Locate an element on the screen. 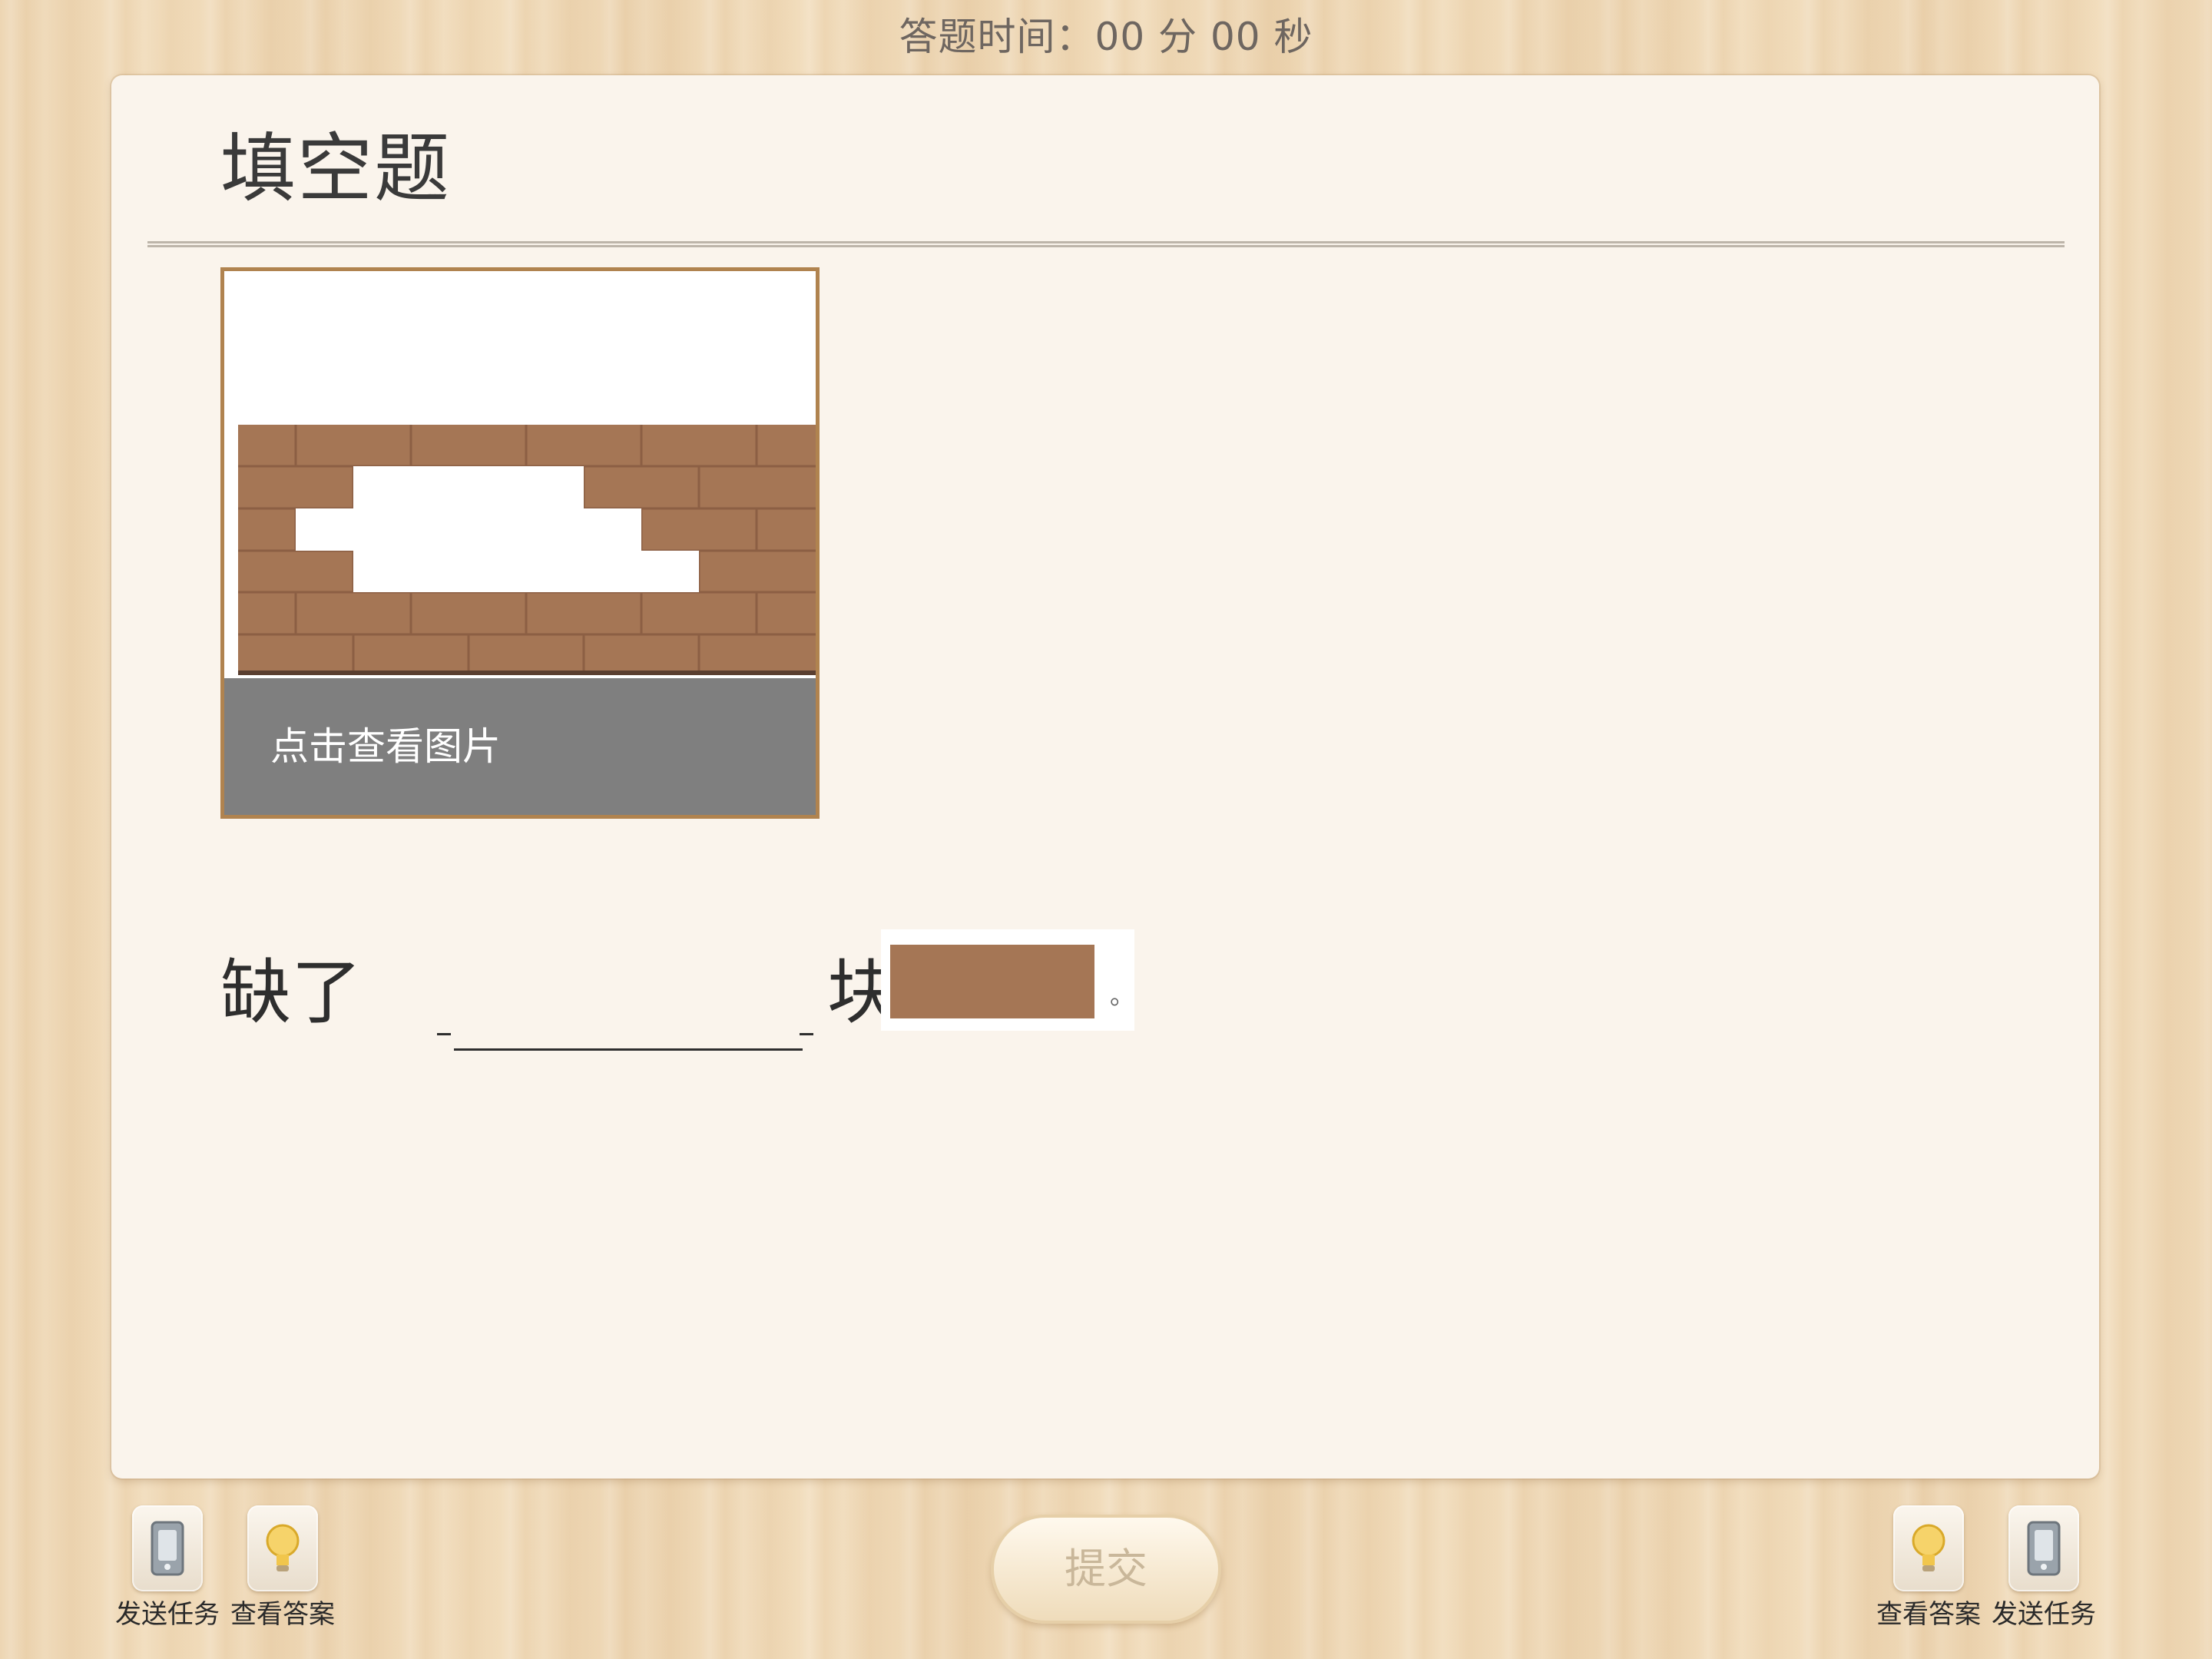  answer-timer: 答题时间：00 分 00 秒 is located at coordinates (1106, 37).